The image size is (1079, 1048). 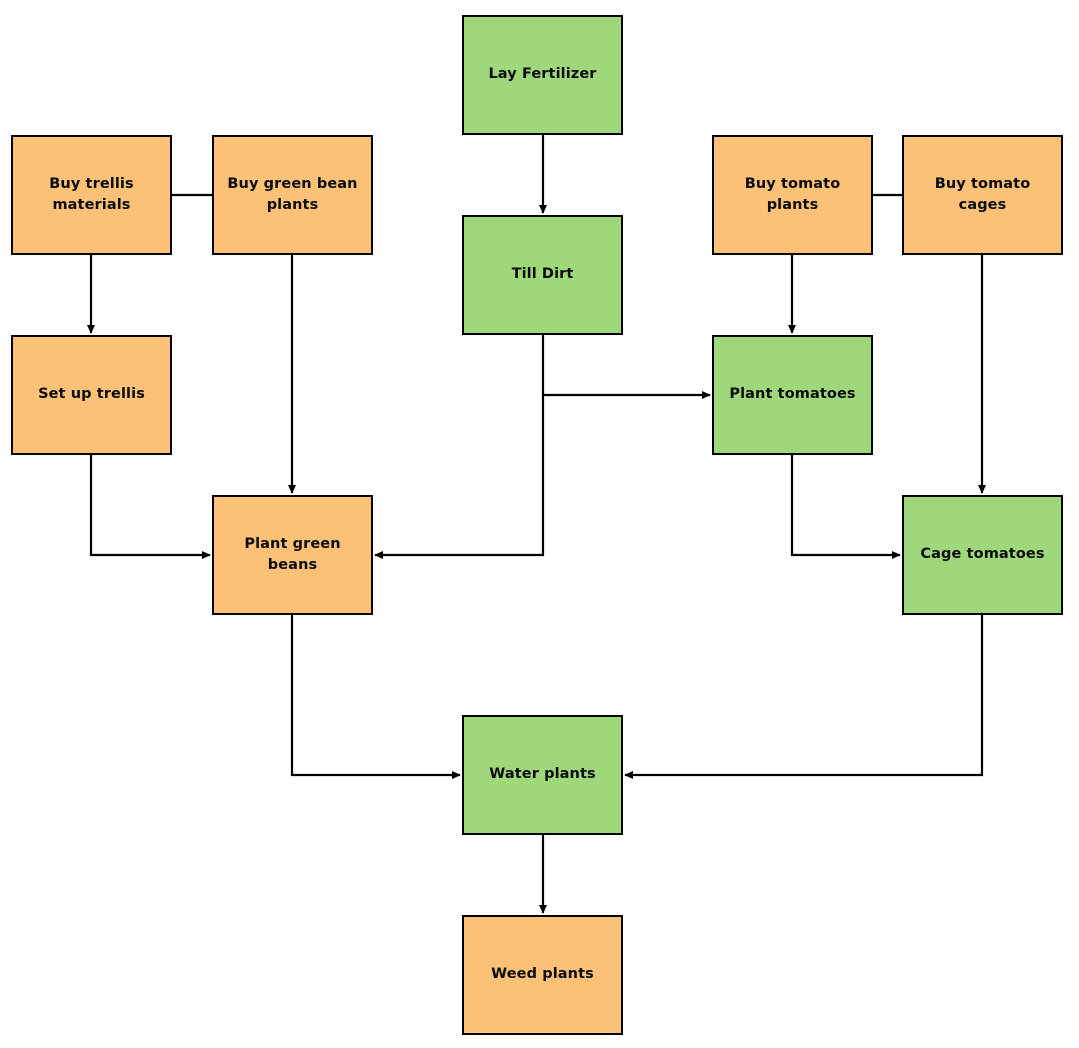 I want to click on node-set-up-trellis: Set up trellis, so click(x=91, y=395).